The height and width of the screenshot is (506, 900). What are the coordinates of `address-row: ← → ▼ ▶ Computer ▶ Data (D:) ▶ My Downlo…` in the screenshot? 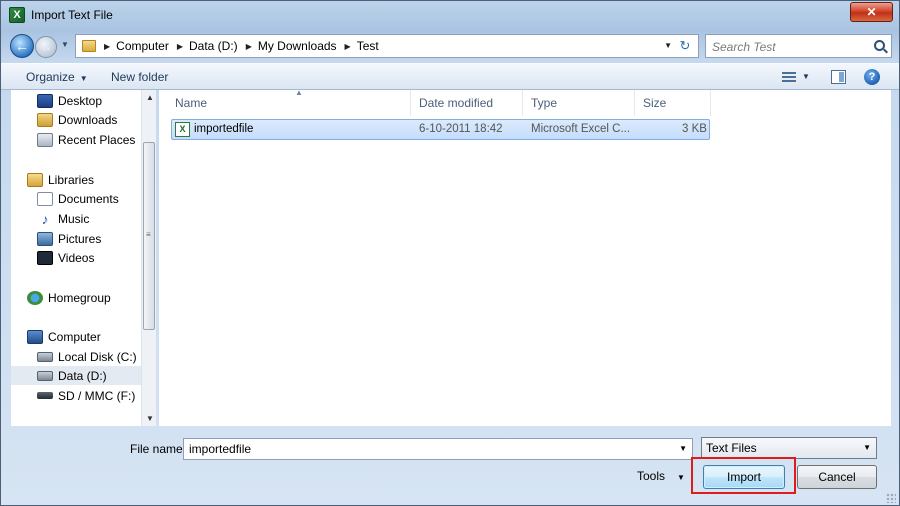 It's located at (450, 46).